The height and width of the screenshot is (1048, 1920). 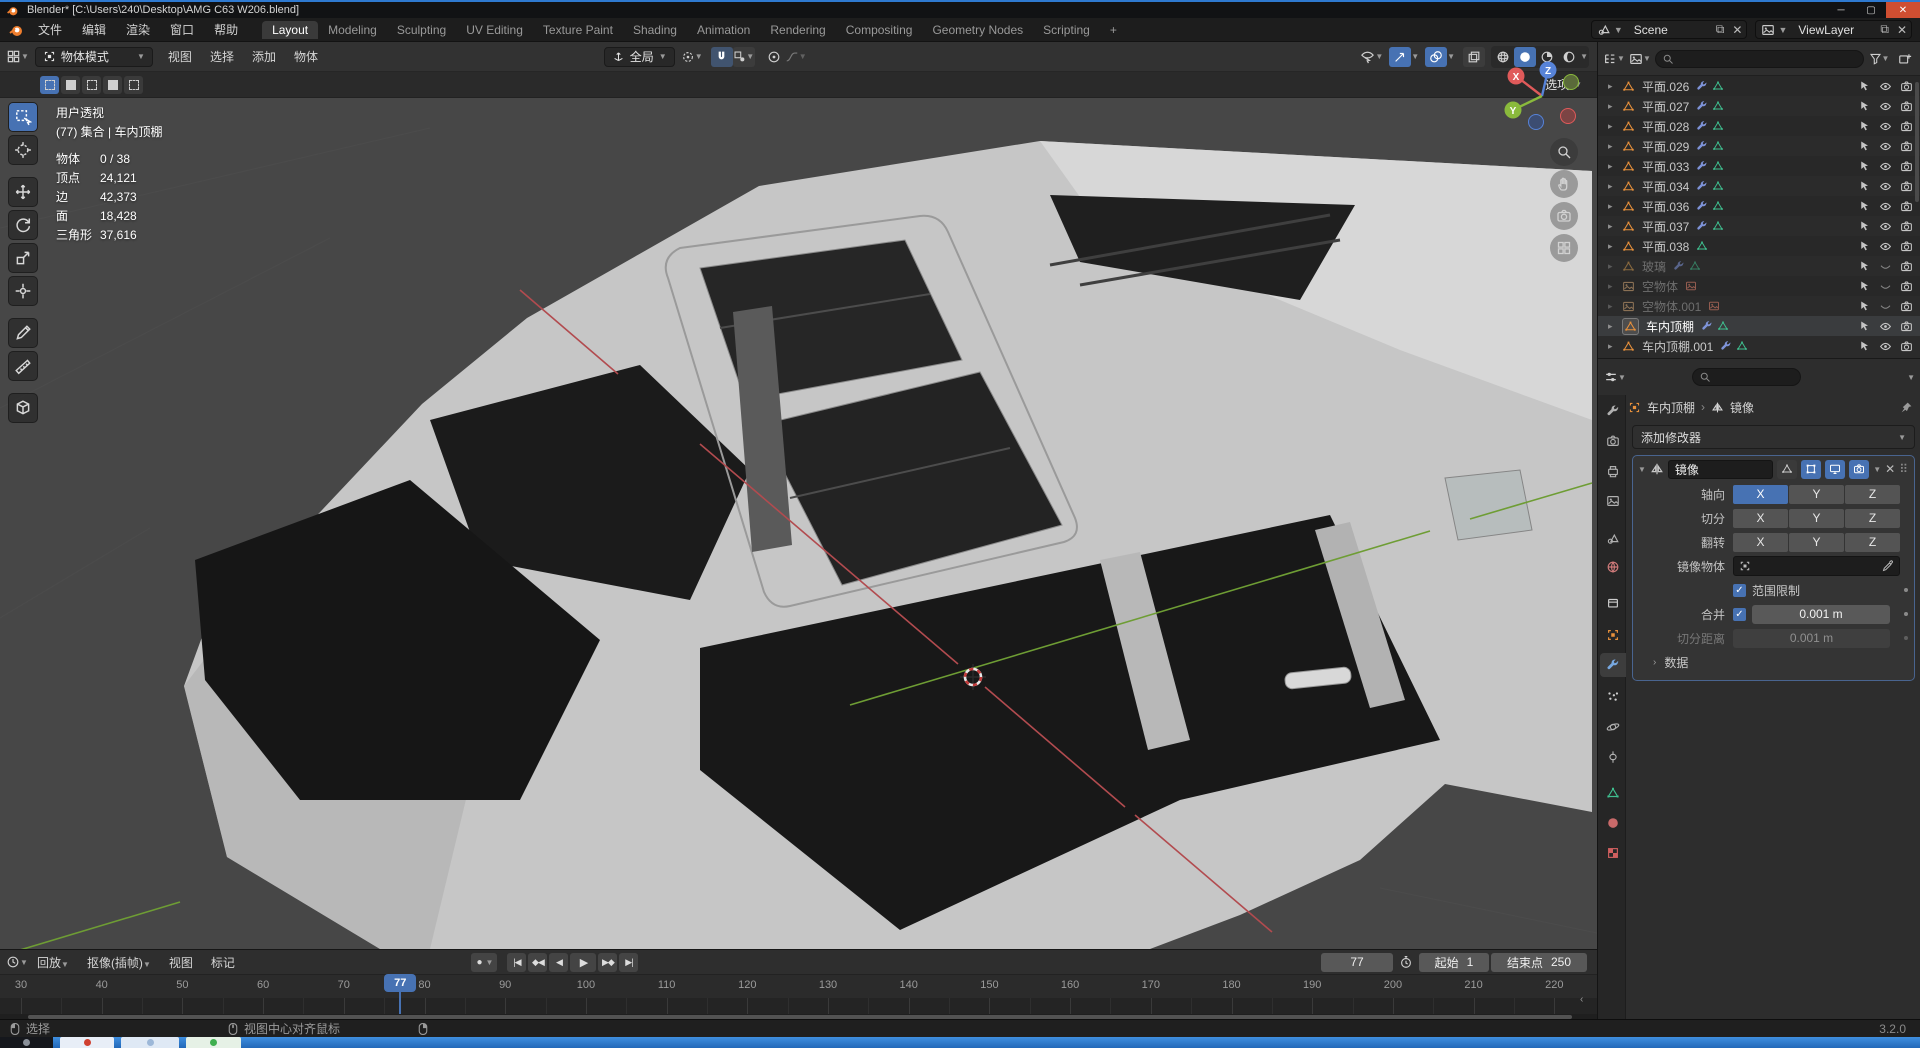 What do you see at coordinates (1759, 226) in the screenshot?
I see `outliner-row-平面.037: ▸ 平面.037` at bounding box center [1759, 226].